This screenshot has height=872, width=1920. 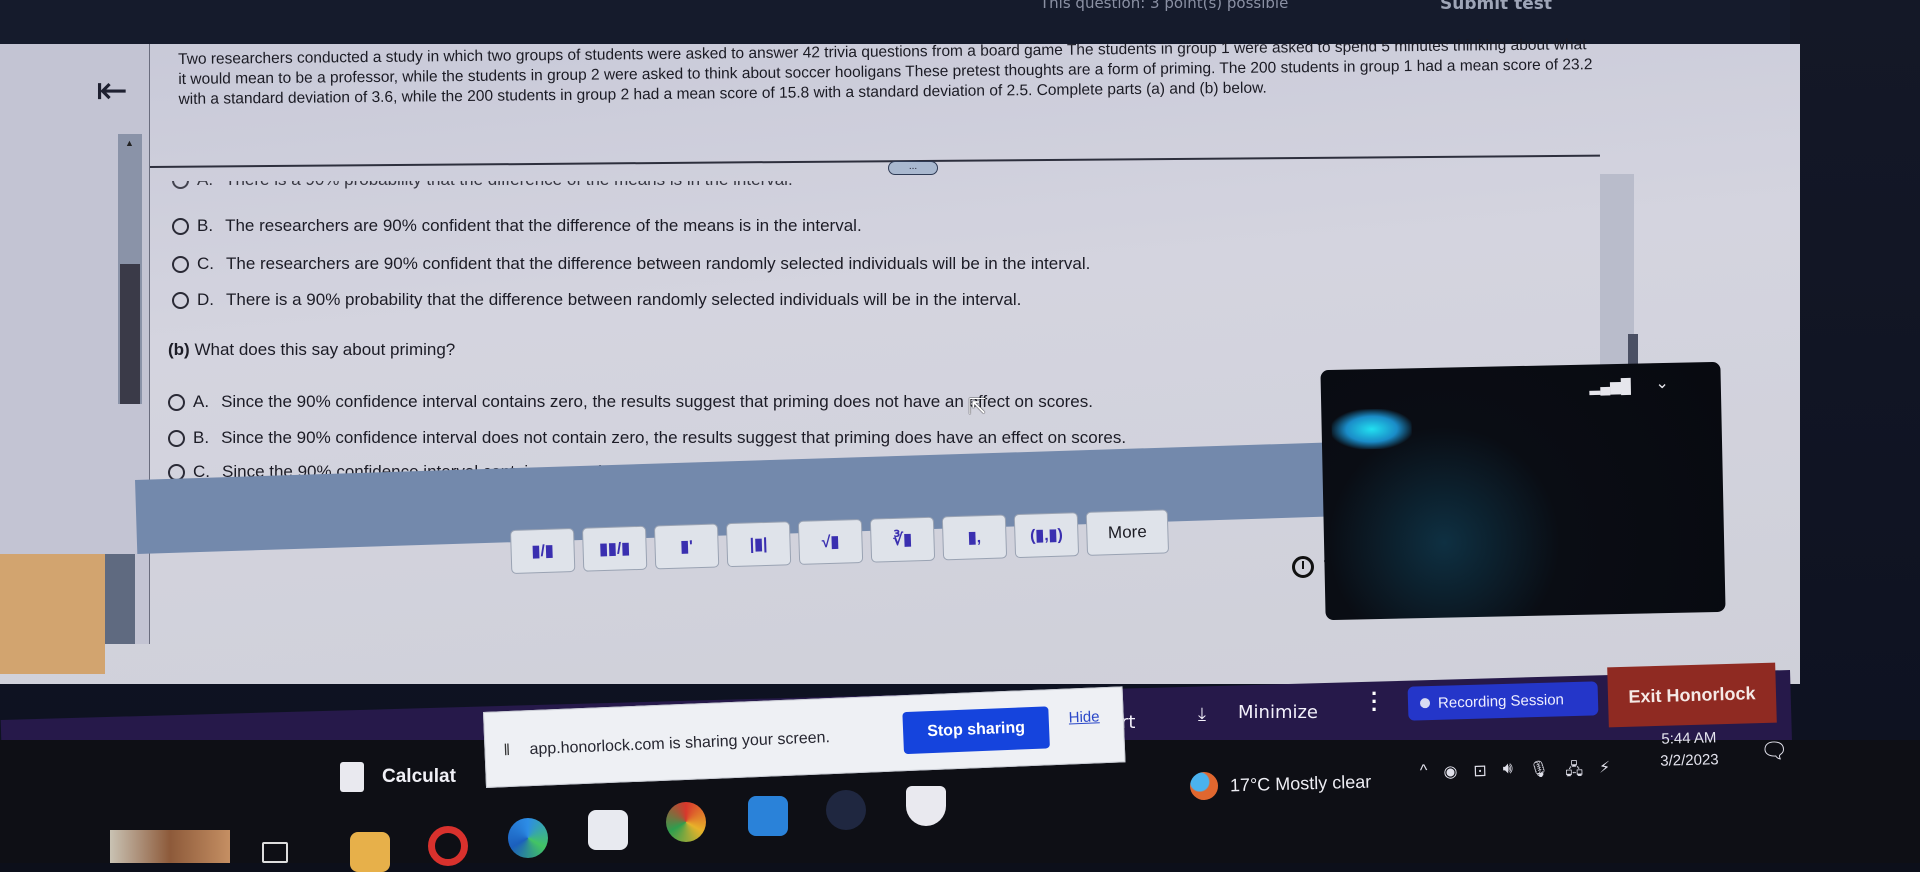 I want to click on more-button: More, so click(x=1127, y=532).